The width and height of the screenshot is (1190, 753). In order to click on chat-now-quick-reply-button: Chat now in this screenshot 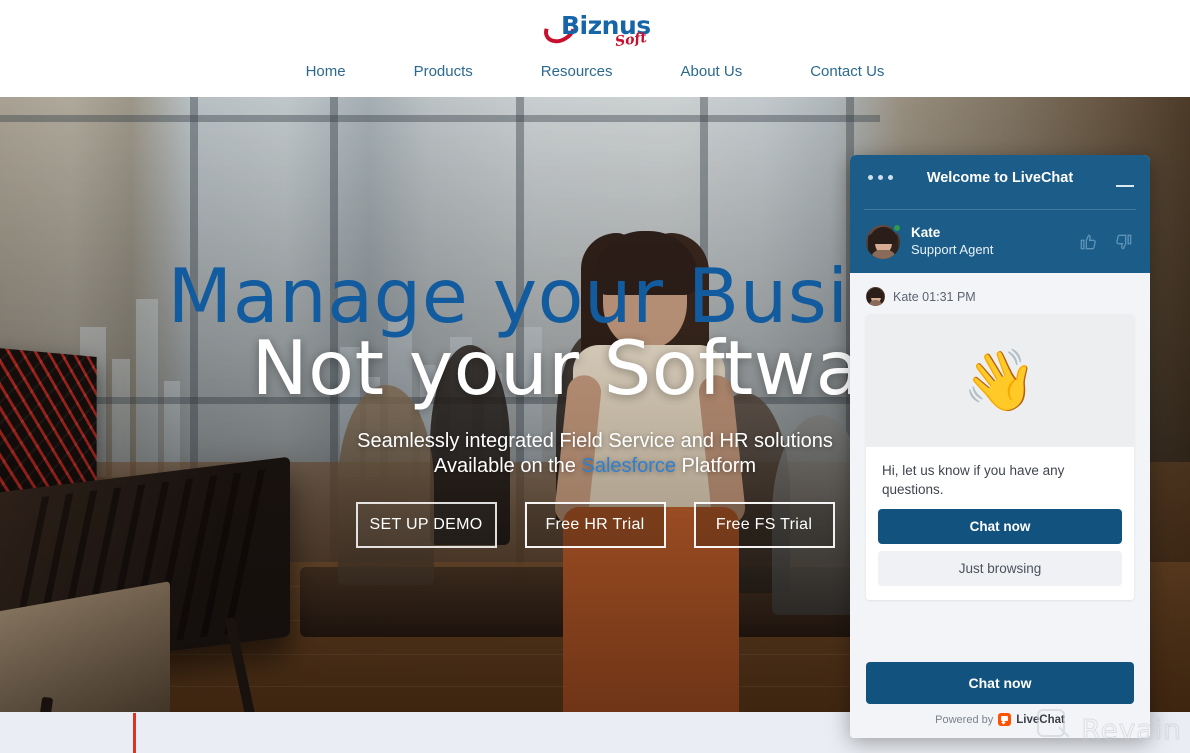, I will do `click(1000, 526)`.